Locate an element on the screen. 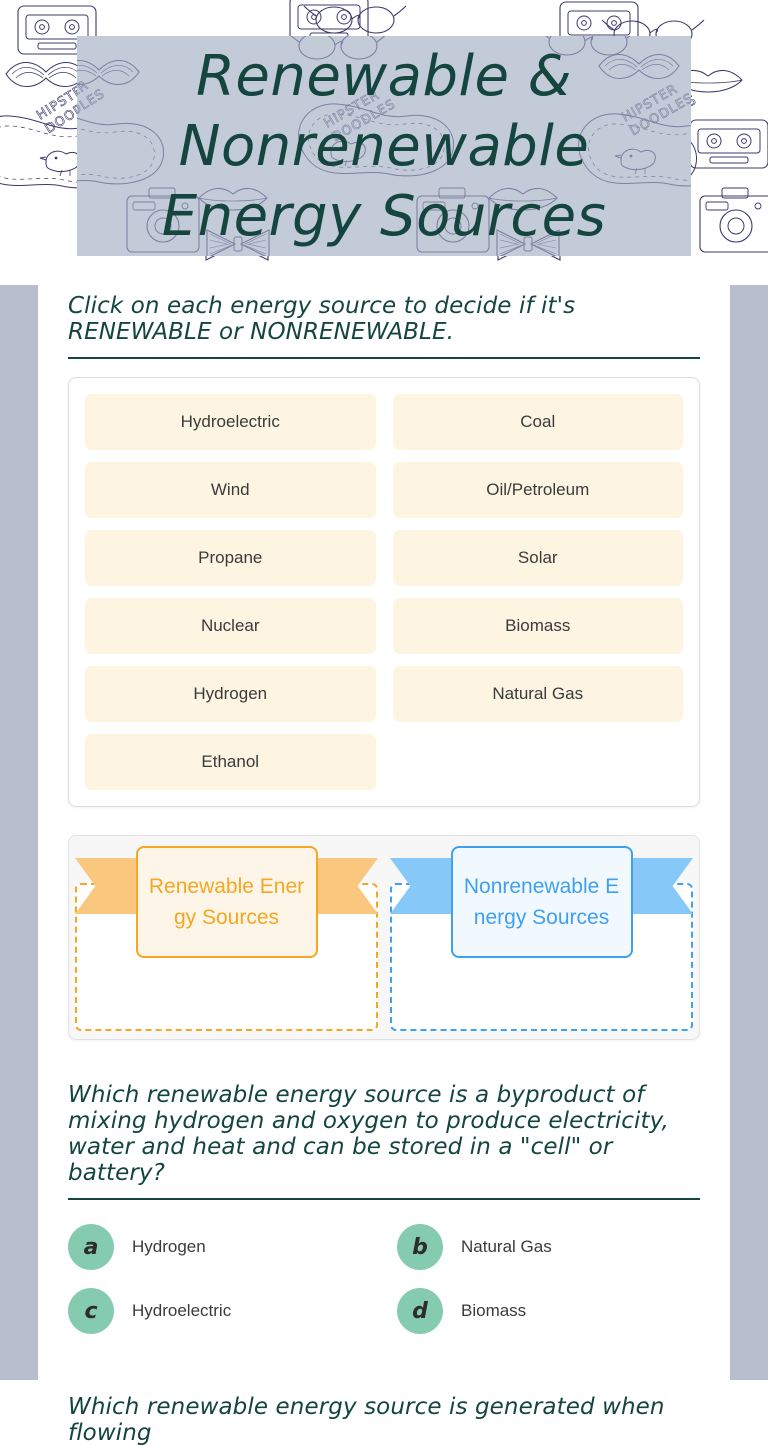  category-nonrenewable: Nonrenewable Energy Sources is located at coordinates (541, 937).